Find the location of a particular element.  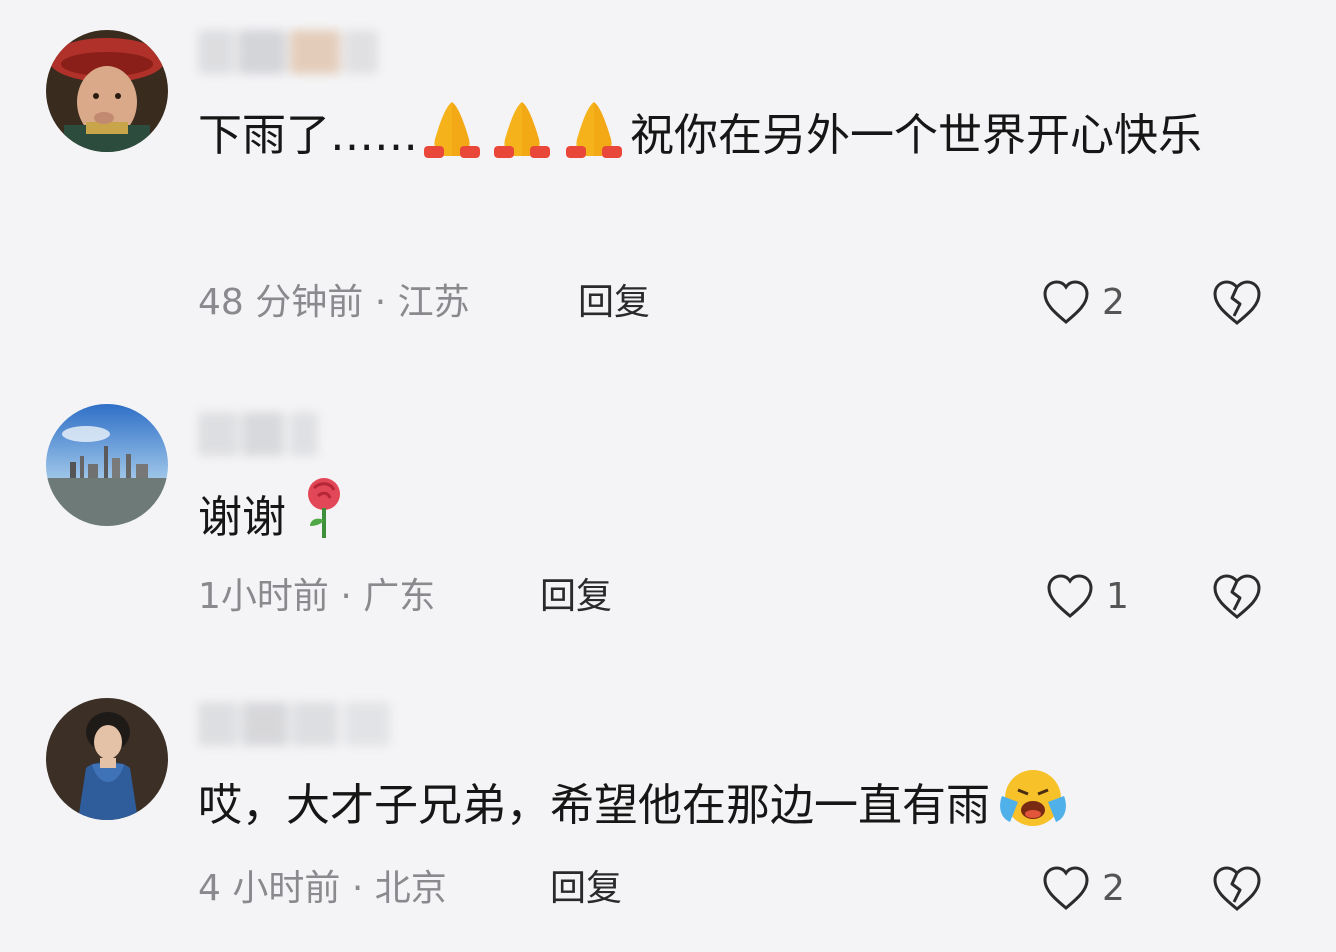

like-button: 1 is located at coordinates (1086, 596).